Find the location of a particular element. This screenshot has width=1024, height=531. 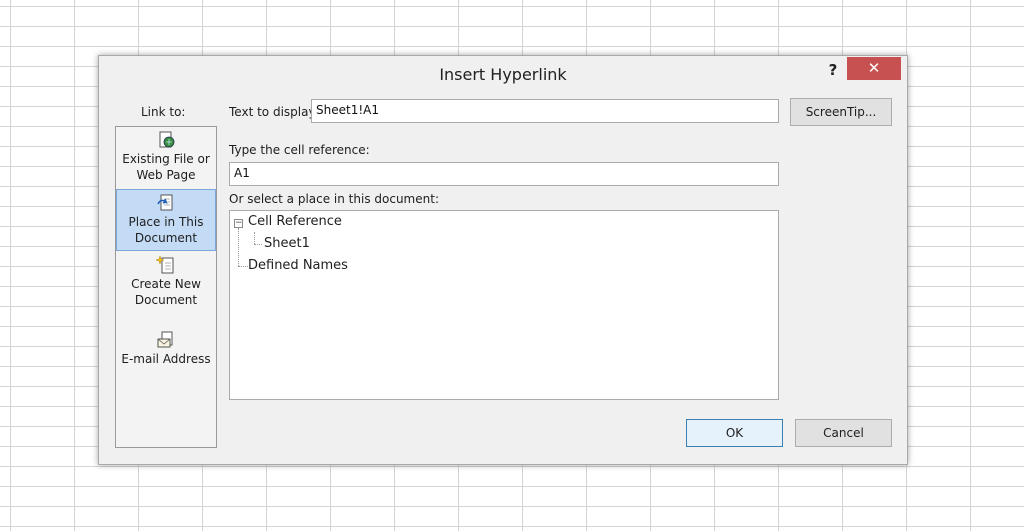

link-to-place-in-document: Place in This Document is located at coordinates (166, 220).